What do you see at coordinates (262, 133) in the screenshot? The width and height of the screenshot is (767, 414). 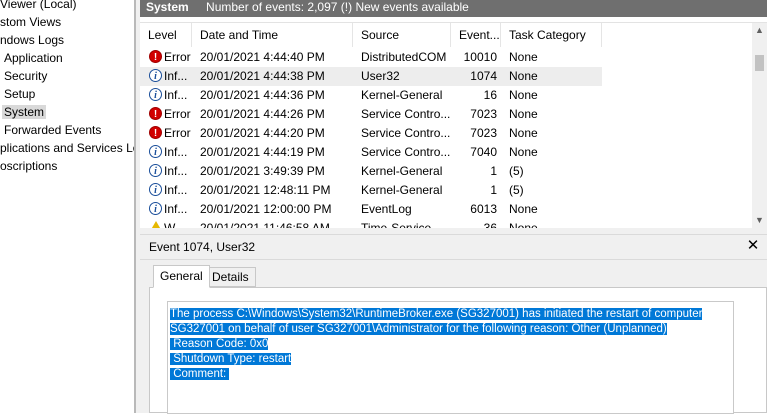 I see `cell-date-time: 20/01/2021 4:44:20 PM` at bounding box center [262, 133].